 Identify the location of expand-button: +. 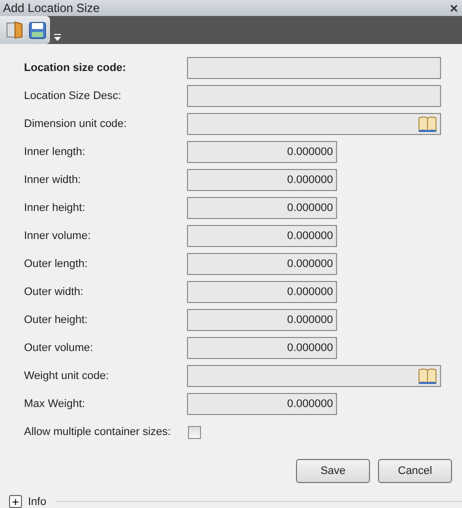
(15, 501).